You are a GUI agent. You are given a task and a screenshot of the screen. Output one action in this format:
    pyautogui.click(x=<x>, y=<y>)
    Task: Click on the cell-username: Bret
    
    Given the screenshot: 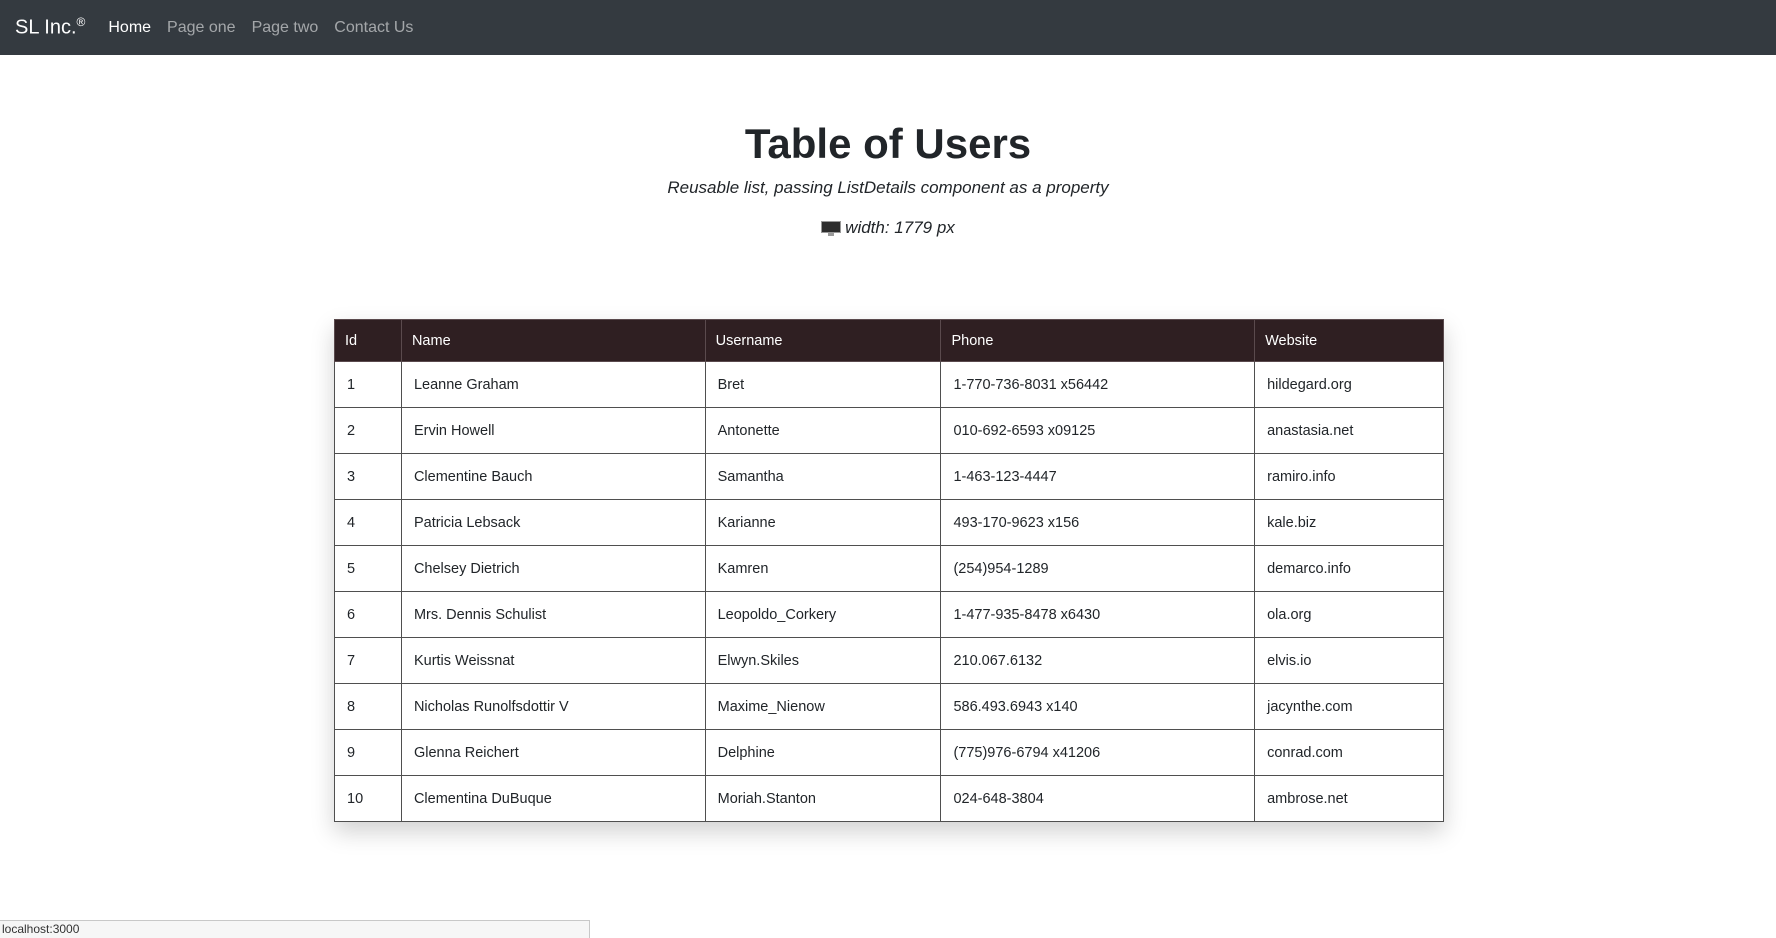 What is the action you would take?
    pyautogui.click(x=823, y=384)
    